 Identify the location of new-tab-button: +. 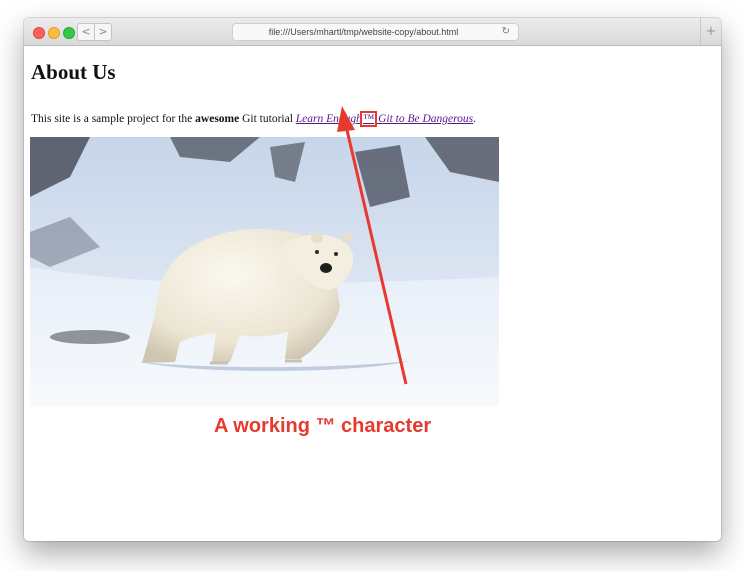
(710, 31).